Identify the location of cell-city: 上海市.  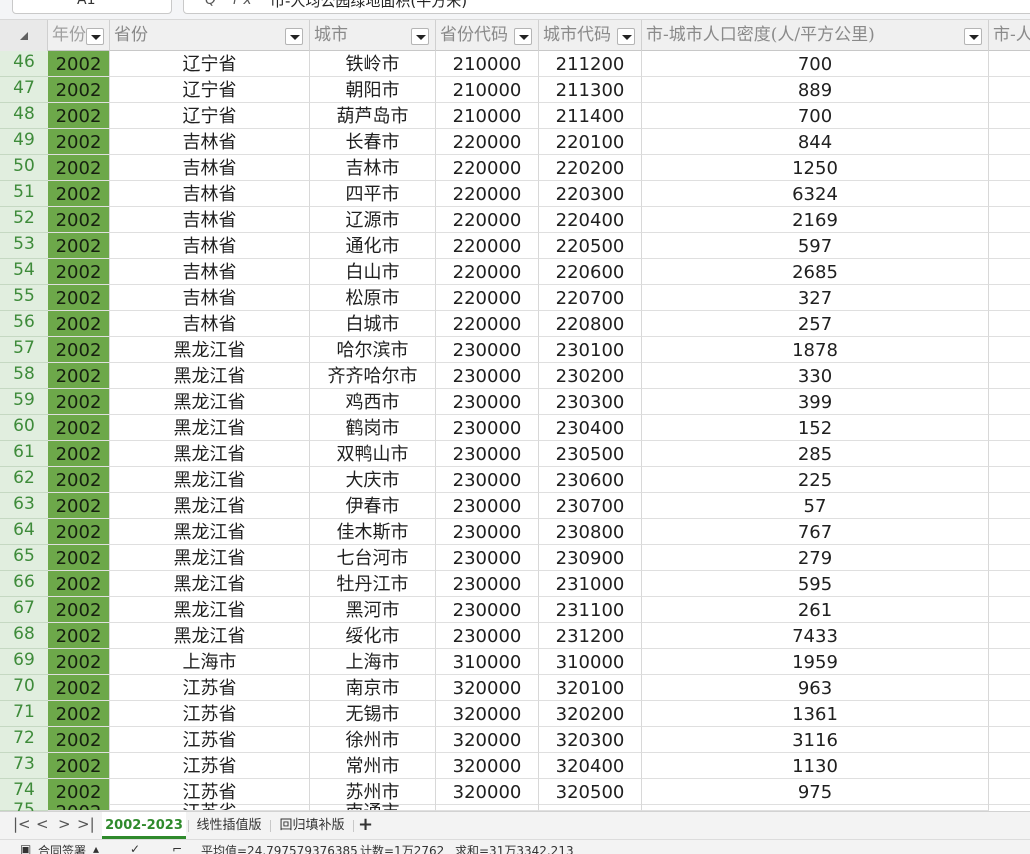
(373, 662).